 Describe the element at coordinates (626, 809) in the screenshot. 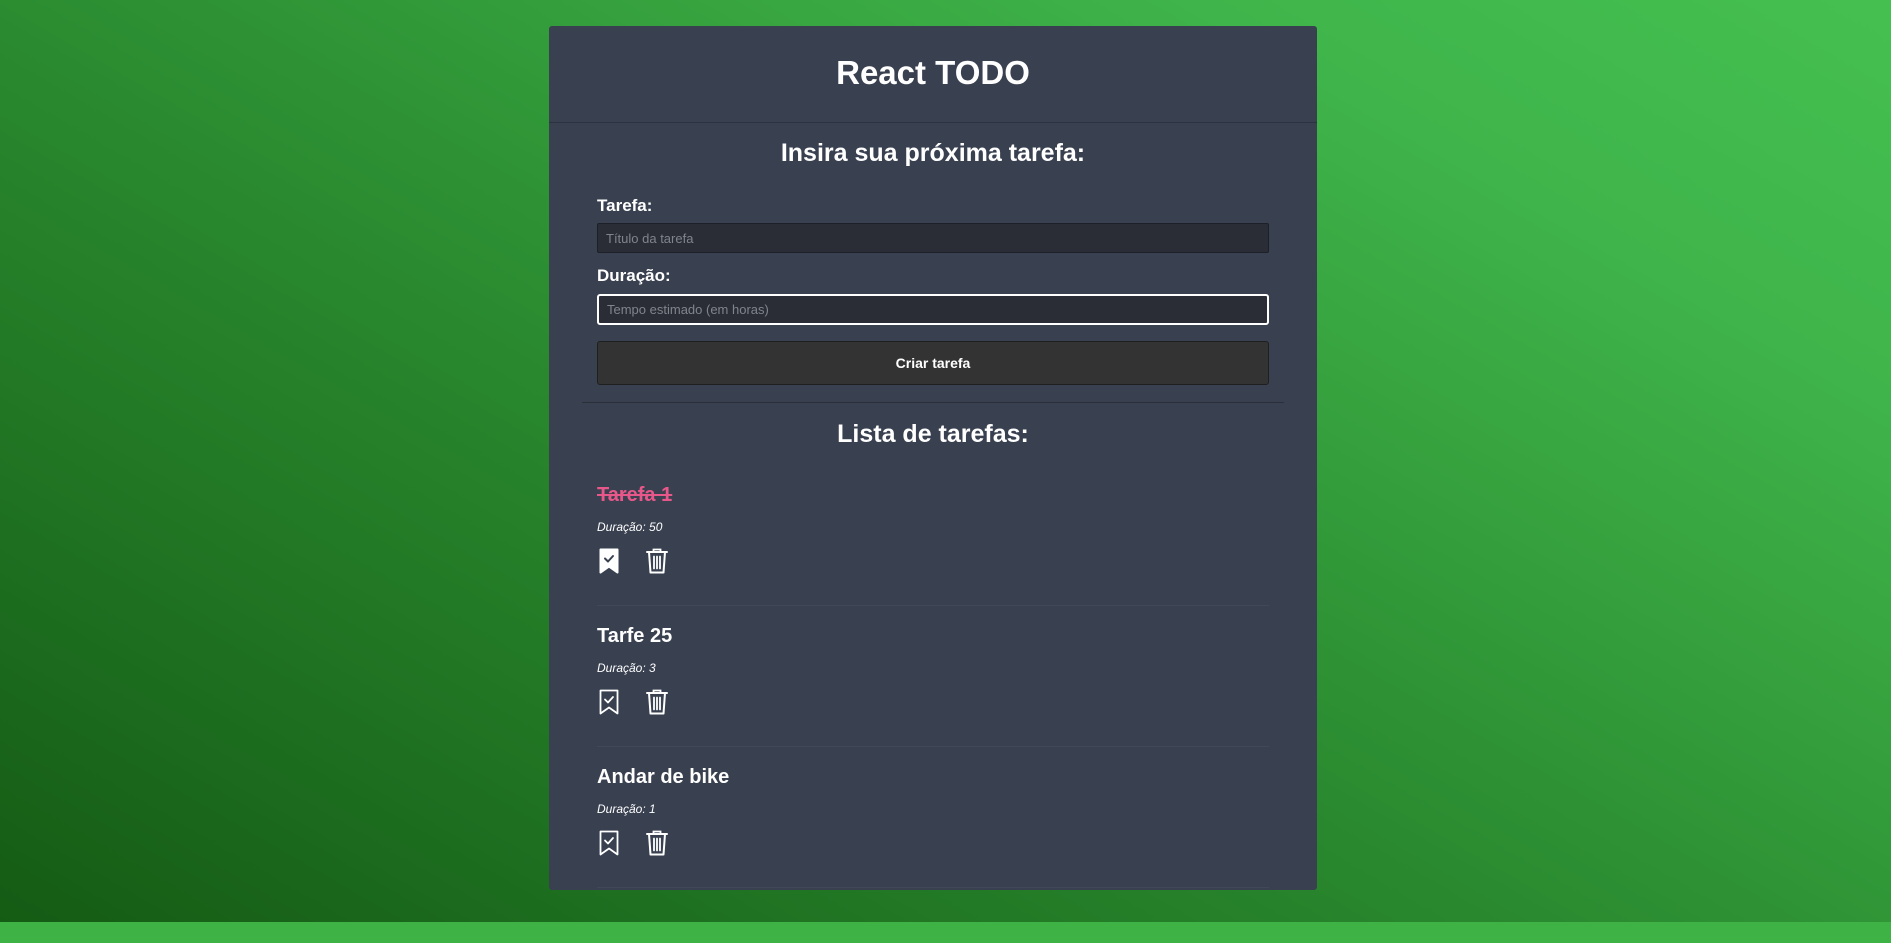

I see `task-duration: Duração: 1` at that location.